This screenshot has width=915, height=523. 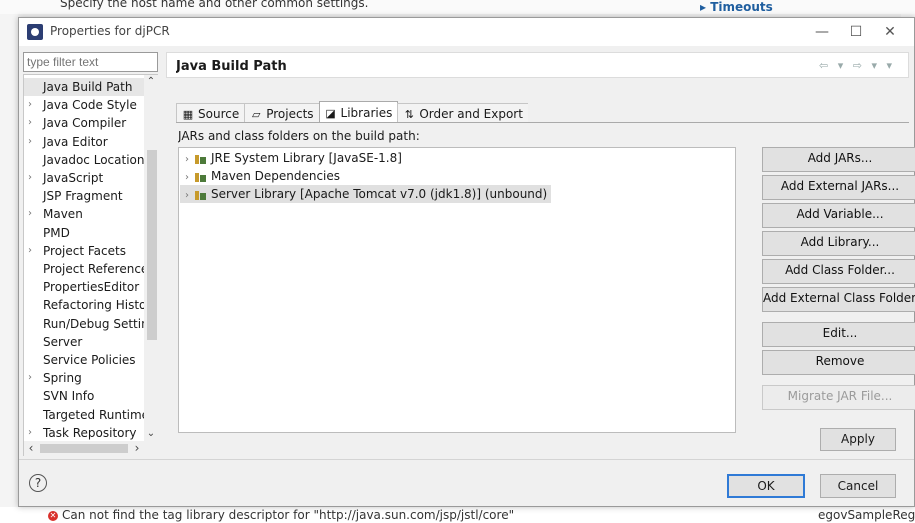 What do you see at coordinates (93, 414) in the screenshot?
I see `tree-item-label: Targeted Runtimes` at bounding box center [93, 414].